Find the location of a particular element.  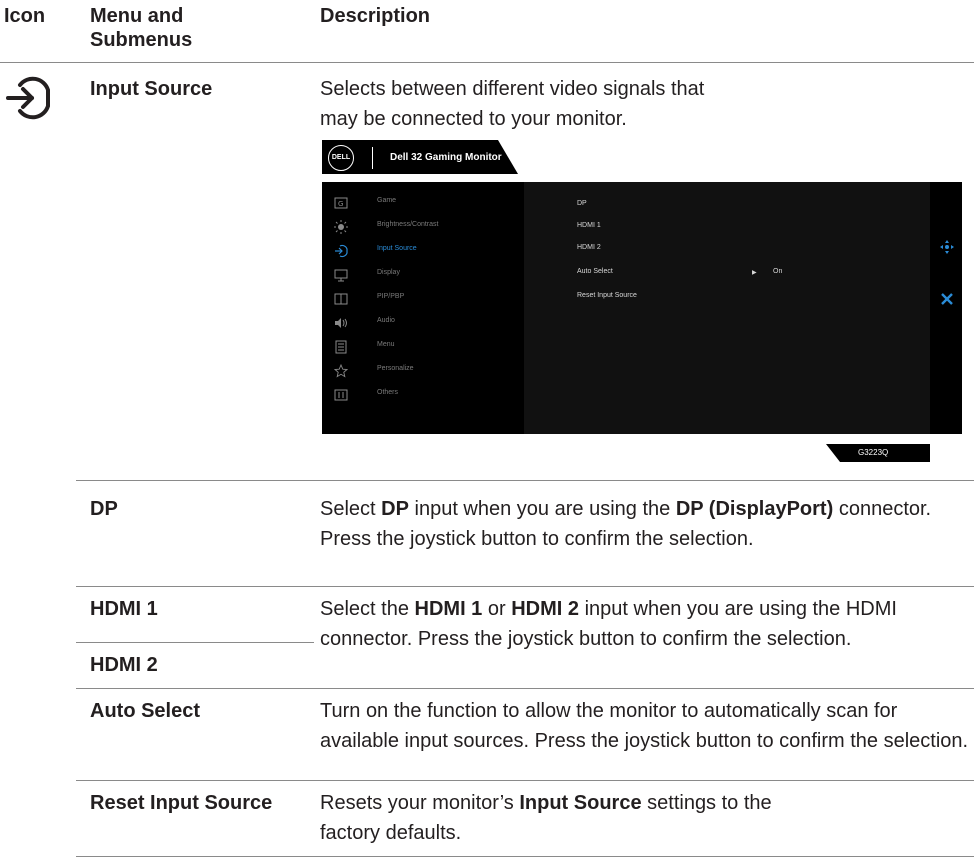

game-icon: G is located at coordinates (341, 203).